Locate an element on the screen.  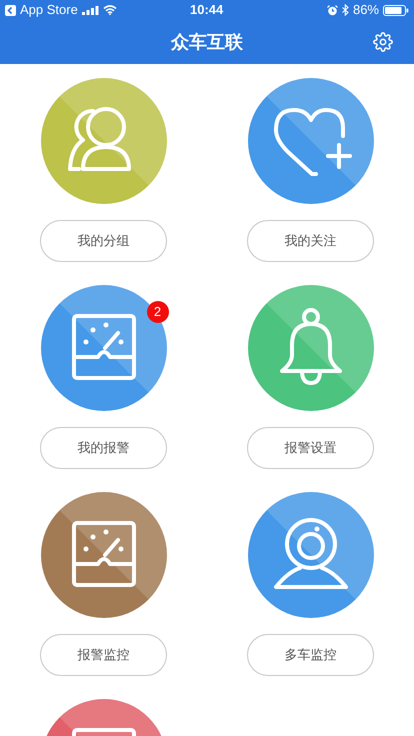
wifi-icon is located at coordinates (109, 10).